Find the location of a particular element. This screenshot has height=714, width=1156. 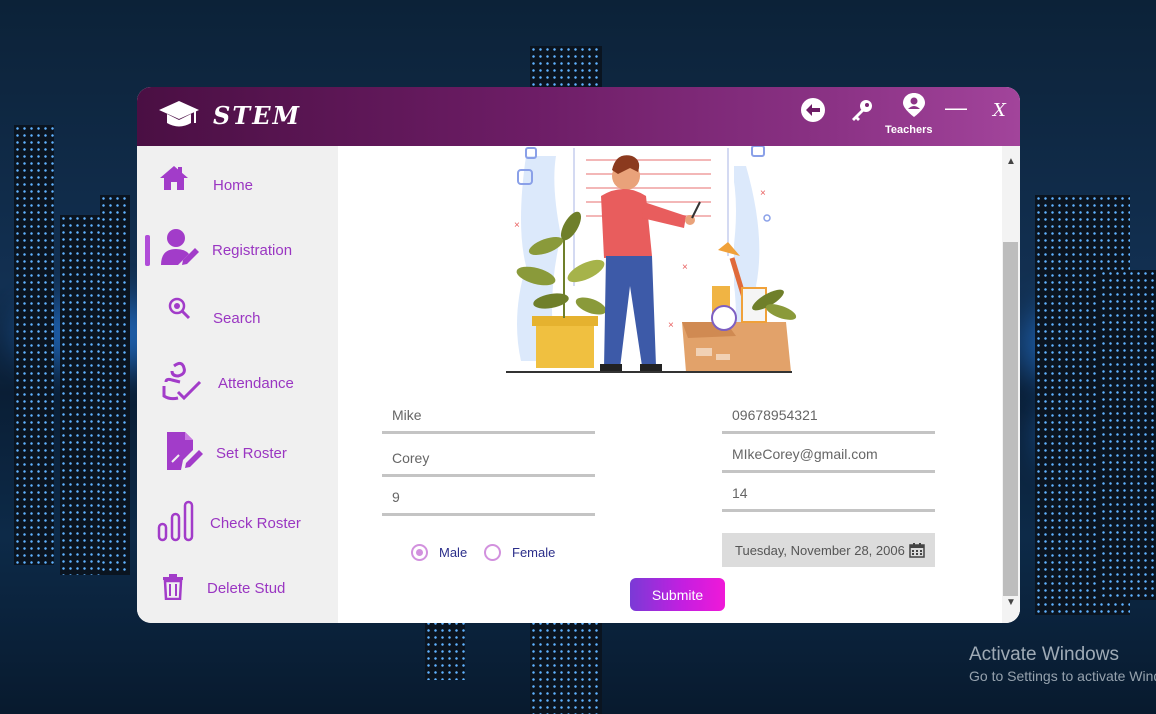

user-role-label: Teachers is located at coordinates (909, 130).